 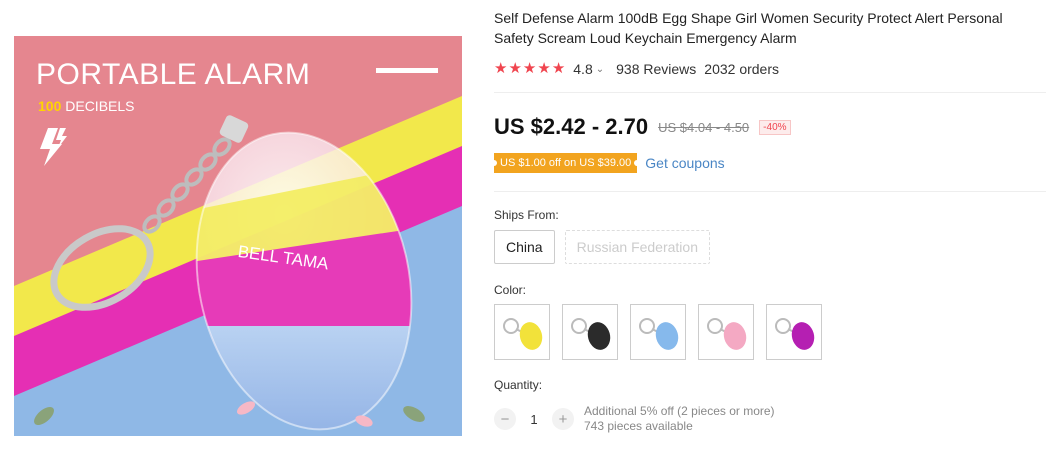 I want to click on ships-from-options: China Russian Federation, so click(x=602, y=247).